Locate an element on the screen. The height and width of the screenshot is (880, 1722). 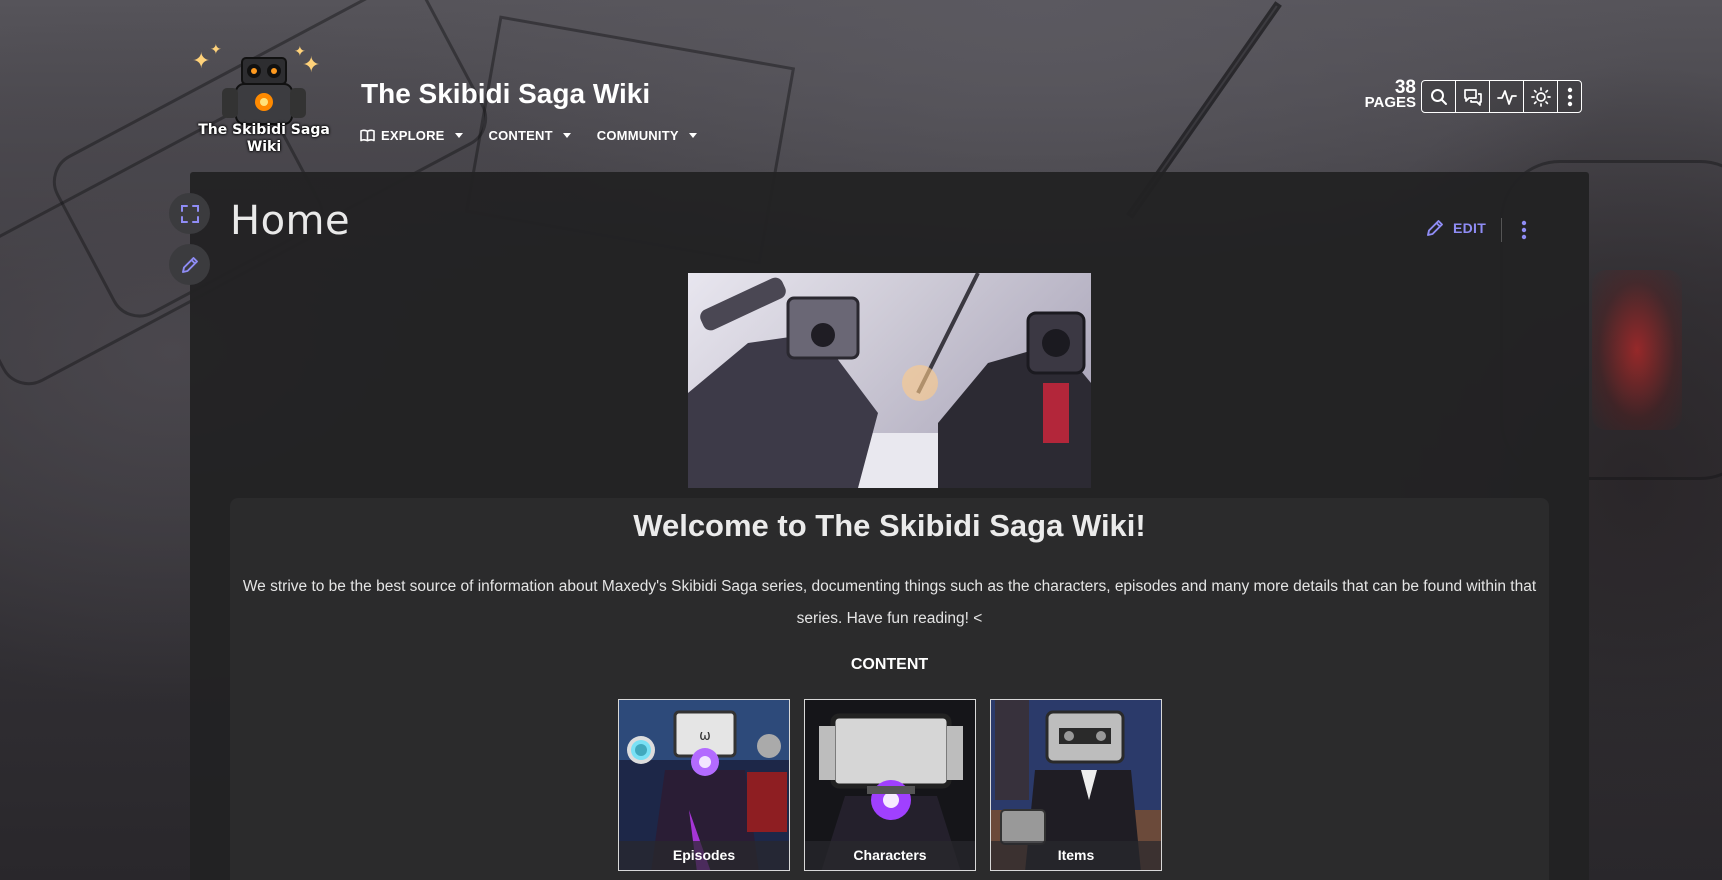
card-items: Items is located at coordinates (1076, 785).